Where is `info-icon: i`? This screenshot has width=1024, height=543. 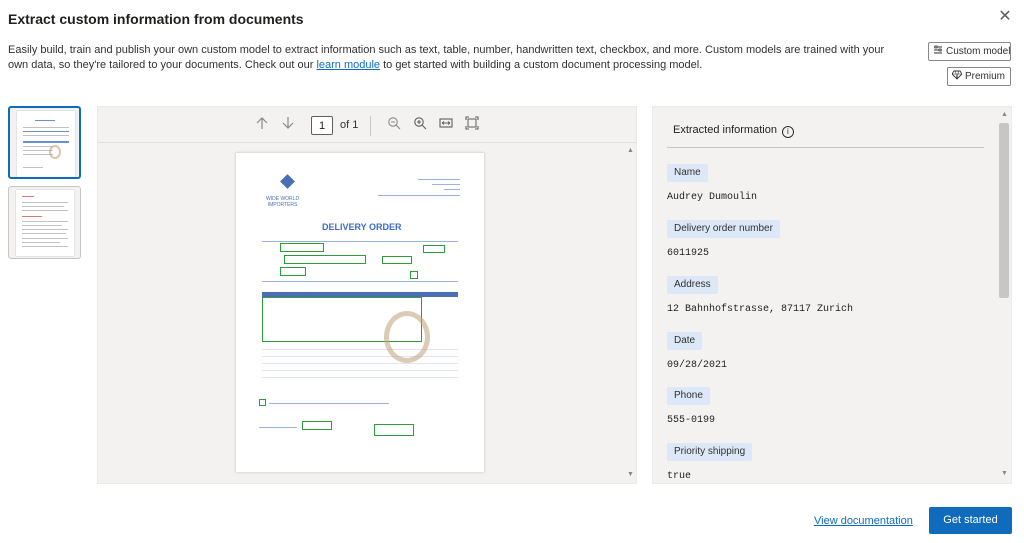
info-icon: i is located at coordinates (787, 132).